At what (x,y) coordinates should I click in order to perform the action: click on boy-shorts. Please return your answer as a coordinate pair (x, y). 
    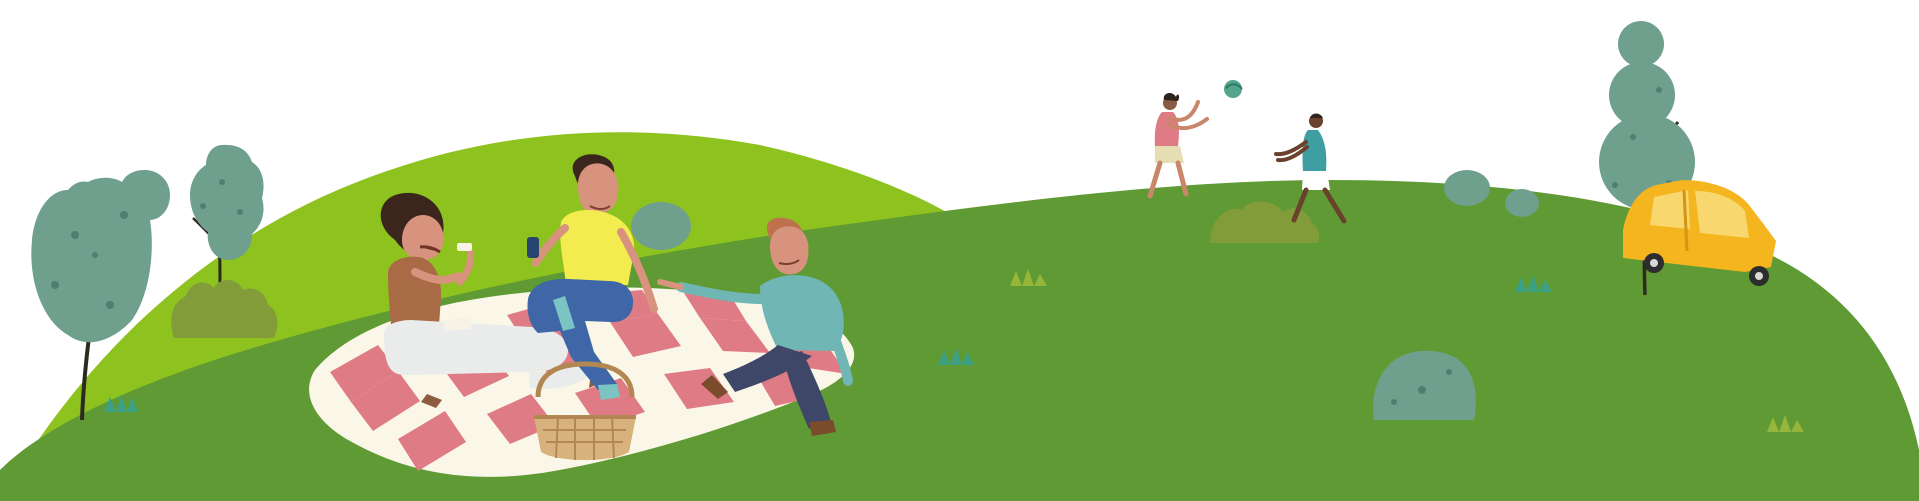
    Looking at the image, I should click on (1316, 180).